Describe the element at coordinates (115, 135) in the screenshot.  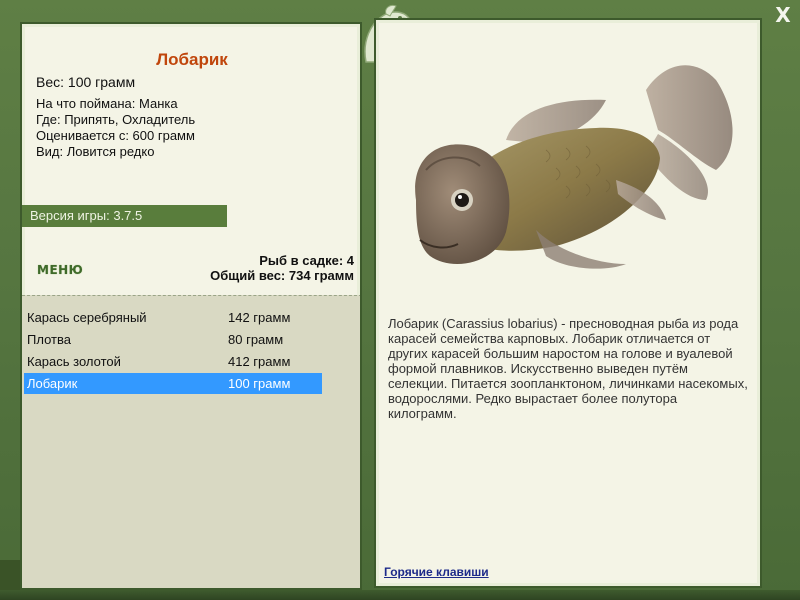
I see `valuation-line: Оценивается с: 600 грамм` at that location.